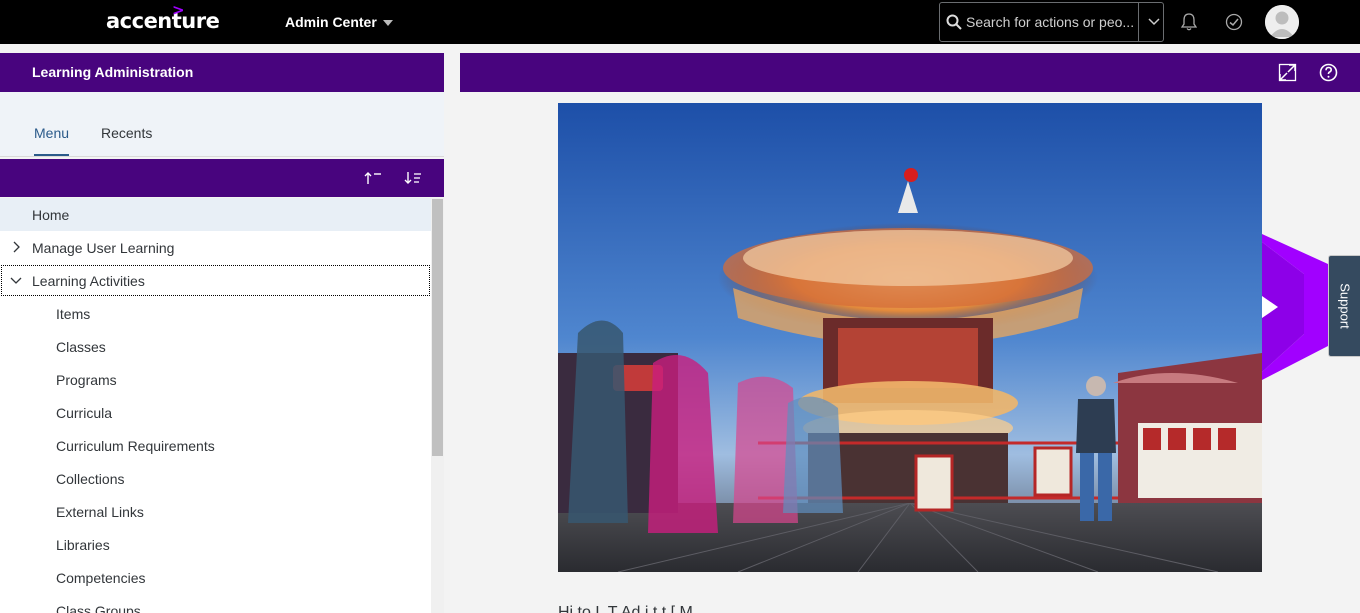 The image size is (1360, 613). Describe the element at coordinates (215, 445) in the screenshot. I see `tree-item-curriculum-requirements: Curriculum Requirements` at that location.